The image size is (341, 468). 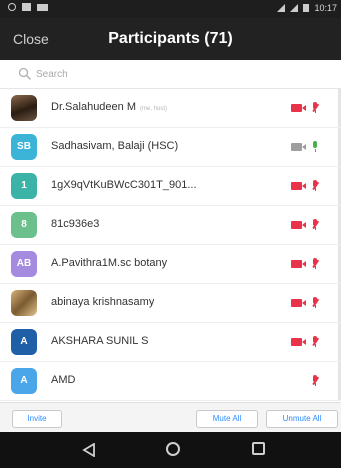 I want to click on battery-icon, so click(x=306, y=8).